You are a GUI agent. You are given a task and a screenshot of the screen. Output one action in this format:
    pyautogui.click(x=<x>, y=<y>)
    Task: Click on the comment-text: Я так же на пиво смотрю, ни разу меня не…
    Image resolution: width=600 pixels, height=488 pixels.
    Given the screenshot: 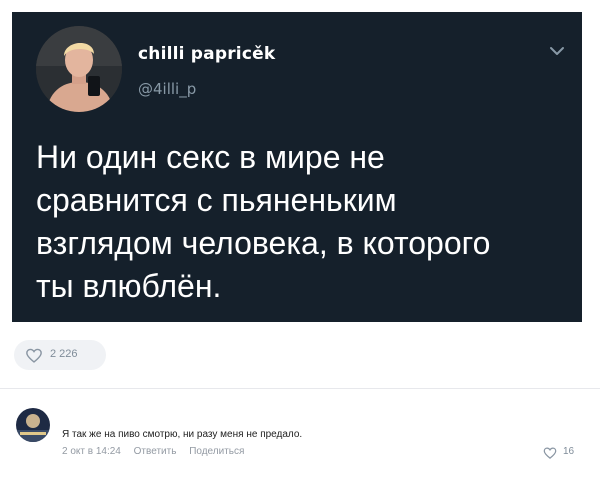 What is the action you would take?
    pyautogui.click(x=182, y=434)
    